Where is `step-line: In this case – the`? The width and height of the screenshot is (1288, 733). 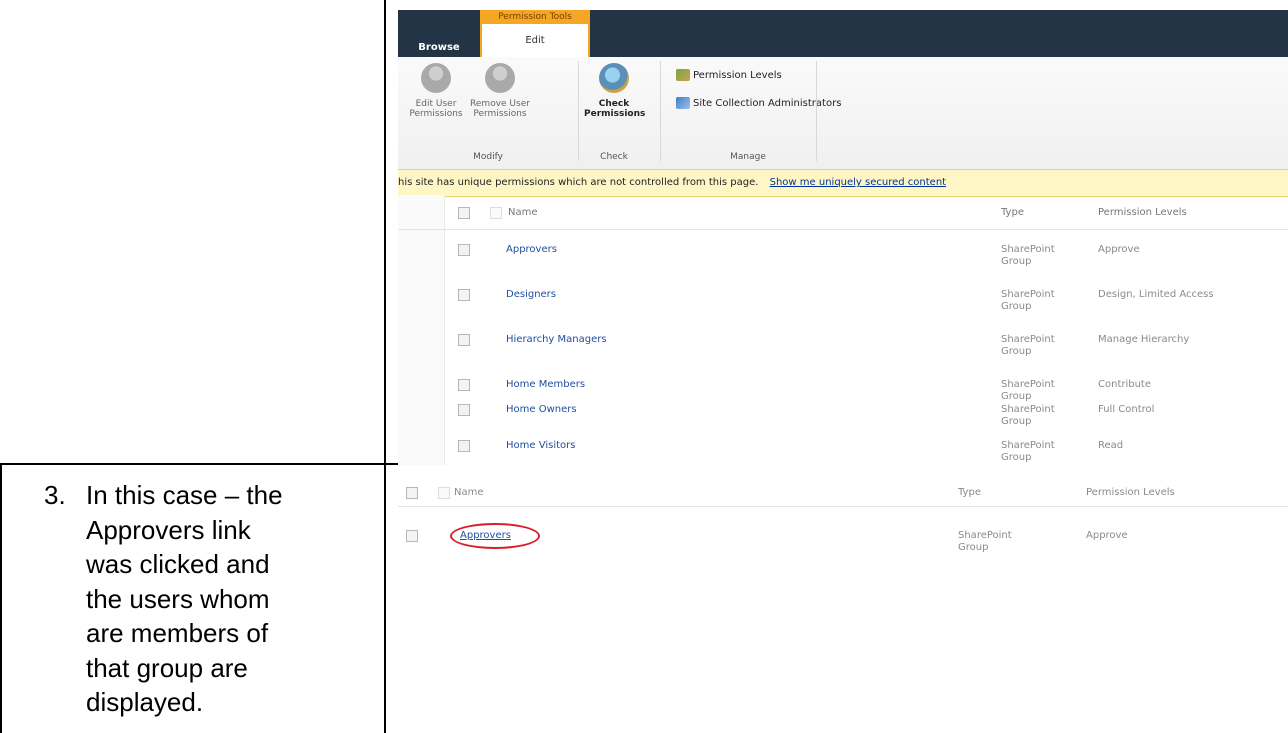 step-line: In this case – the is located at coordinates (184, 495).